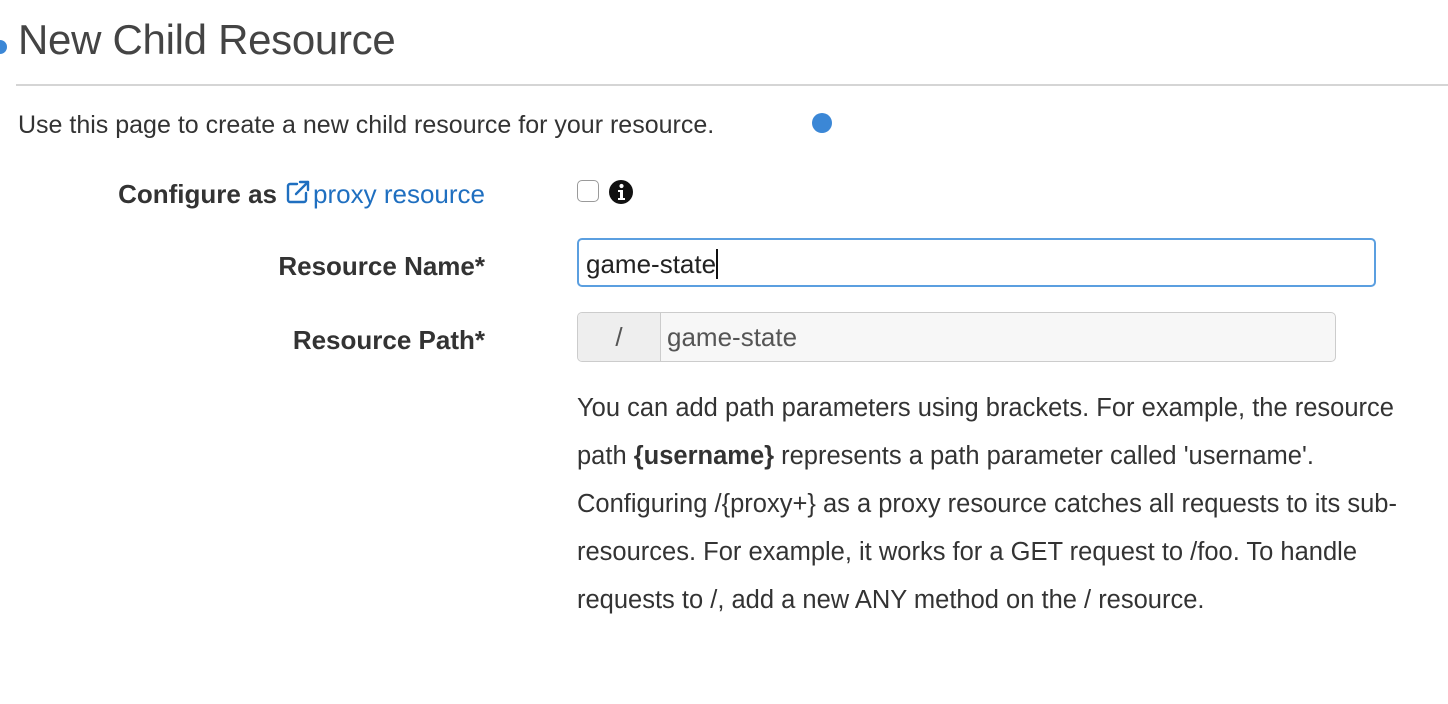 This screenshot has width=1448, height=704. I want to click on external-link-icon, so click(298, 196).